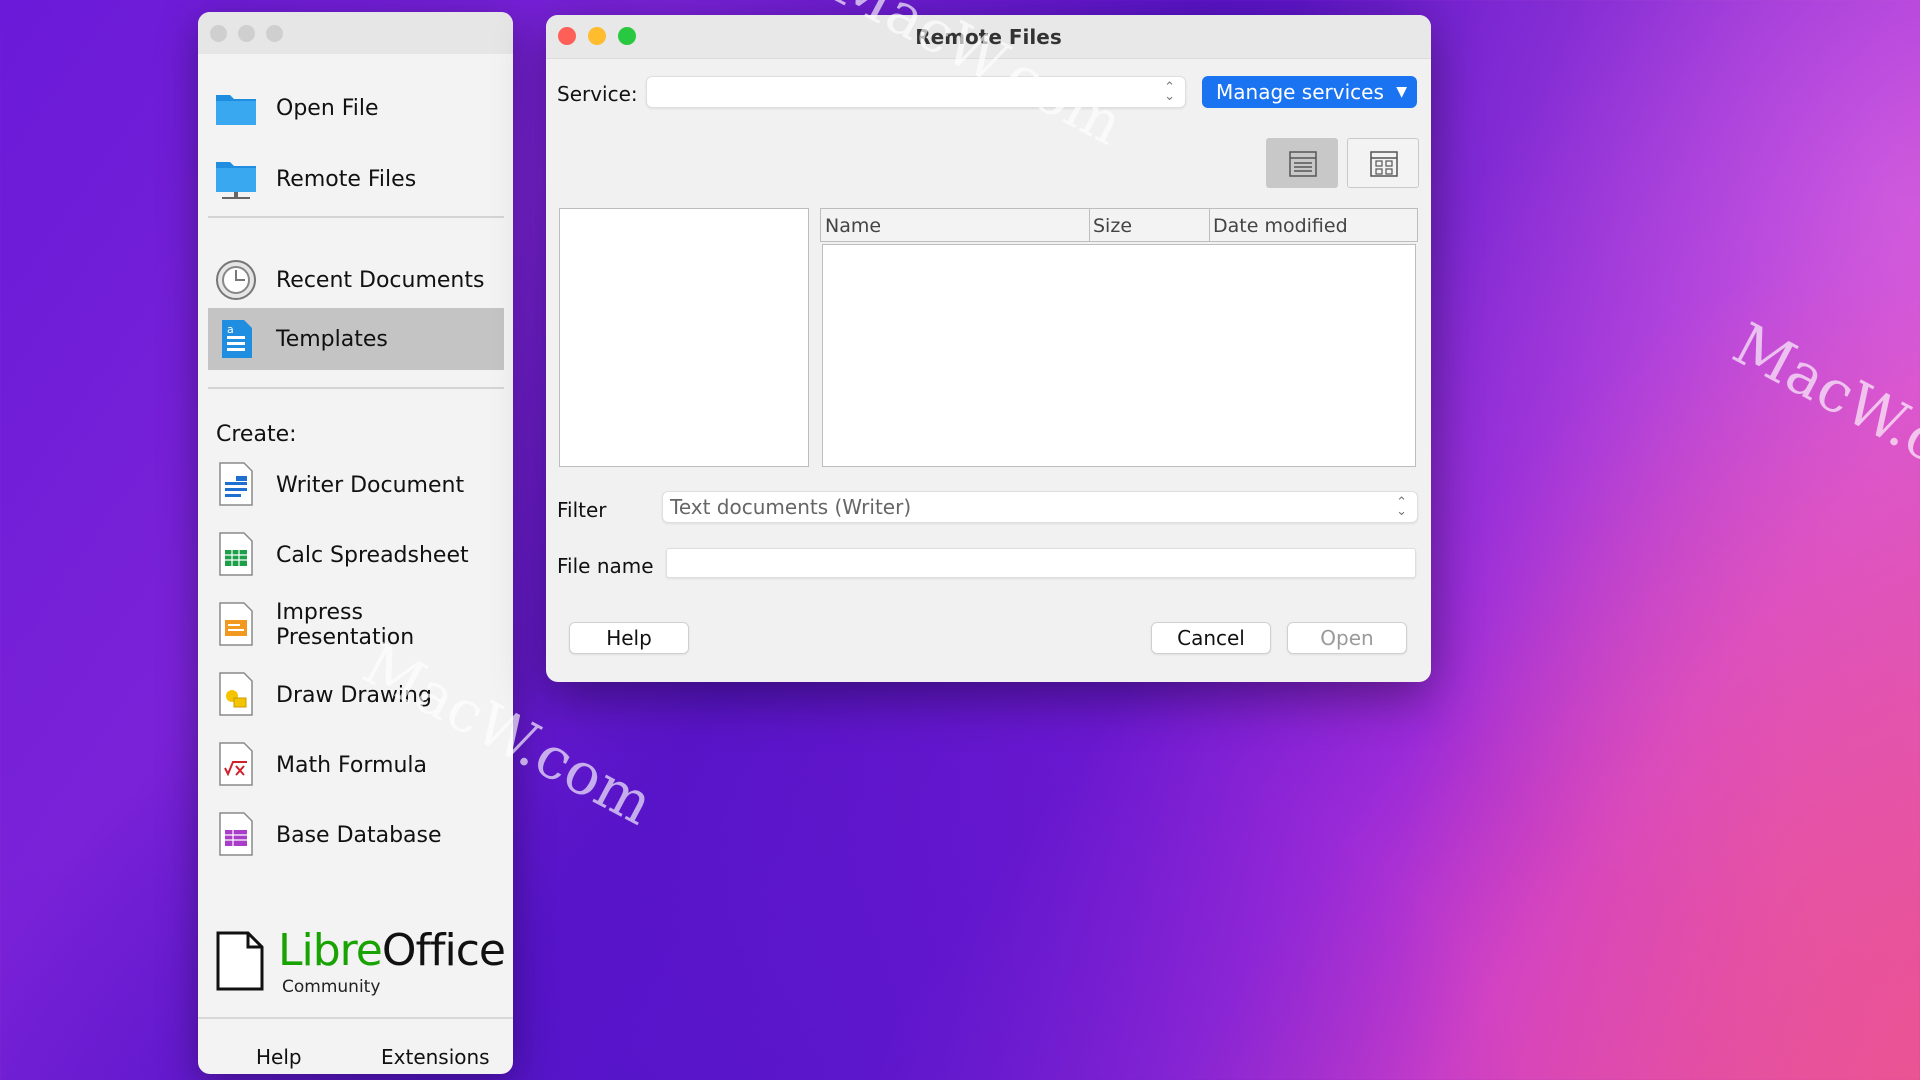 The height and width of the screenshot is (1080, 1920). I want to click on libreoffice-logo-icon, so click(240, 961).